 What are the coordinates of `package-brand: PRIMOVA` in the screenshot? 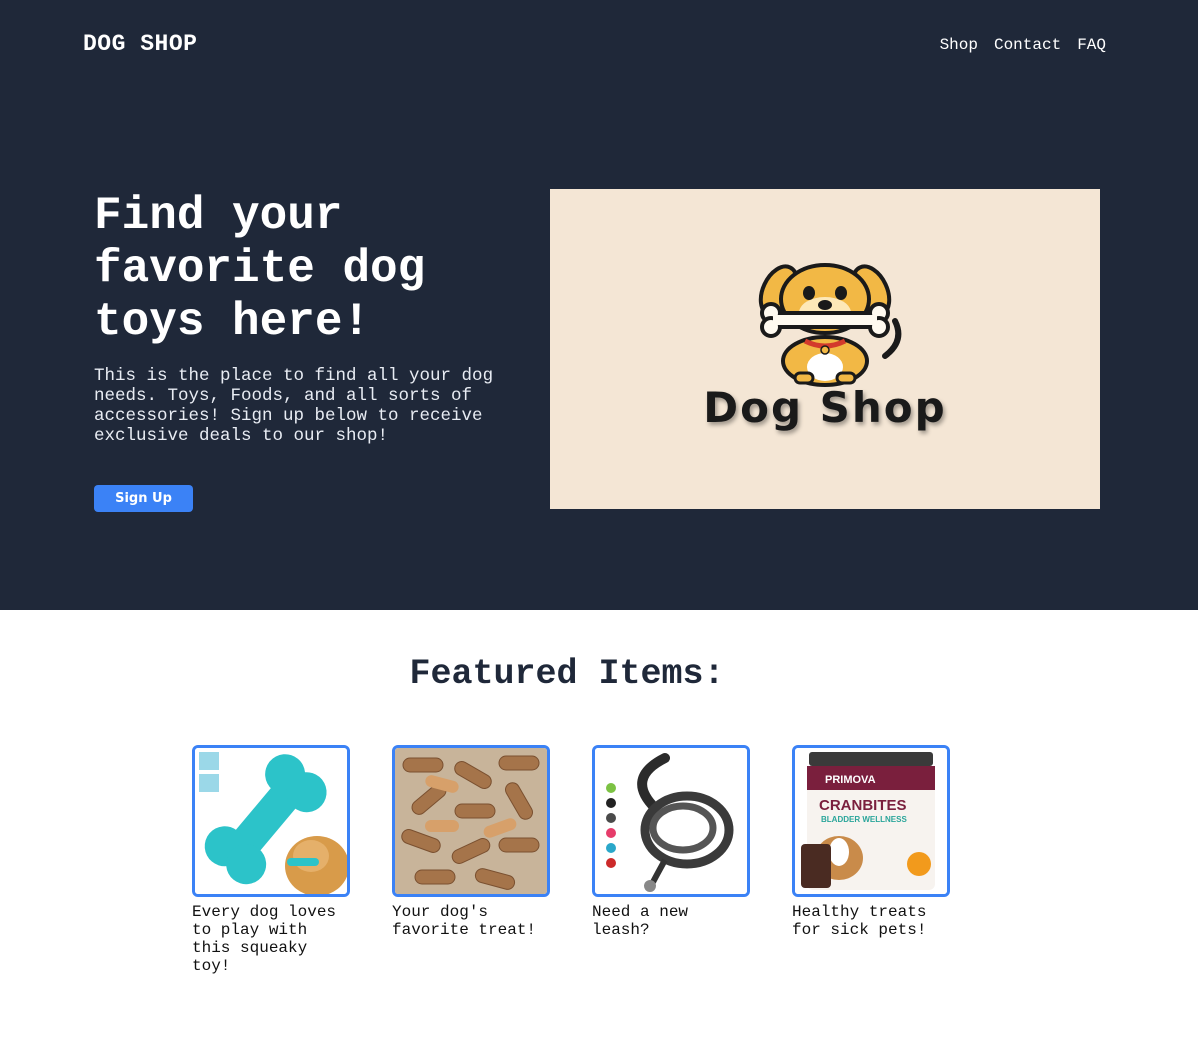 It's located at (850, 780).